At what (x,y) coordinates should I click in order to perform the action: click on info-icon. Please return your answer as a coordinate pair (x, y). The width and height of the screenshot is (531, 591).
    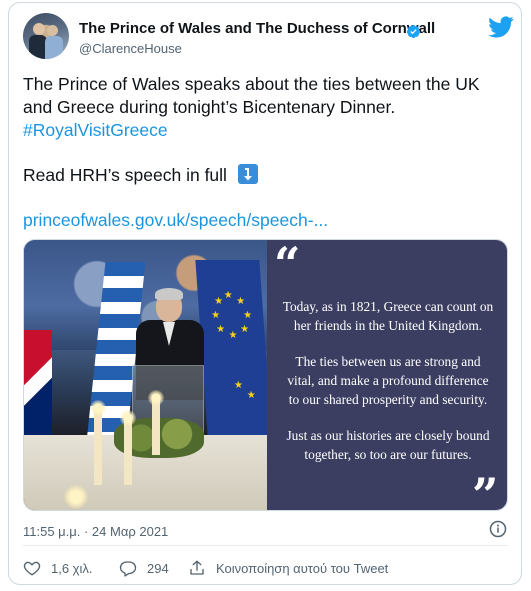
    Looking at the image, I should click on (498, 529).